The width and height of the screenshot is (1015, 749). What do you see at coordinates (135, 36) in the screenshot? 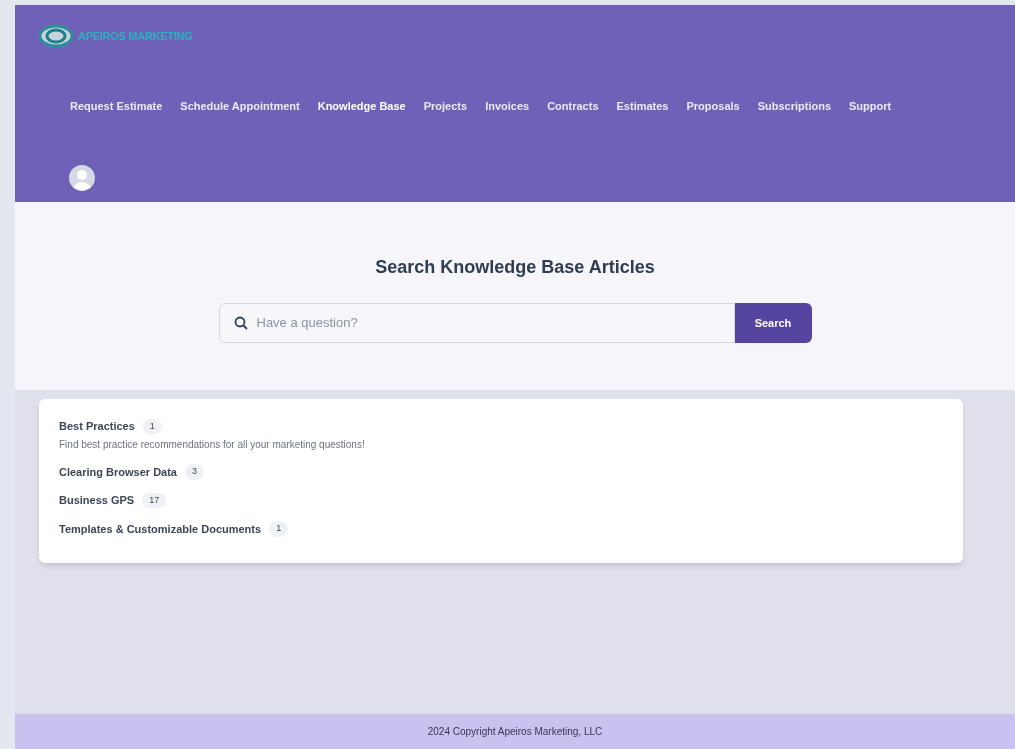
I see `logo-text: APEIROS MARKETING` at bounding box center [135, 36].